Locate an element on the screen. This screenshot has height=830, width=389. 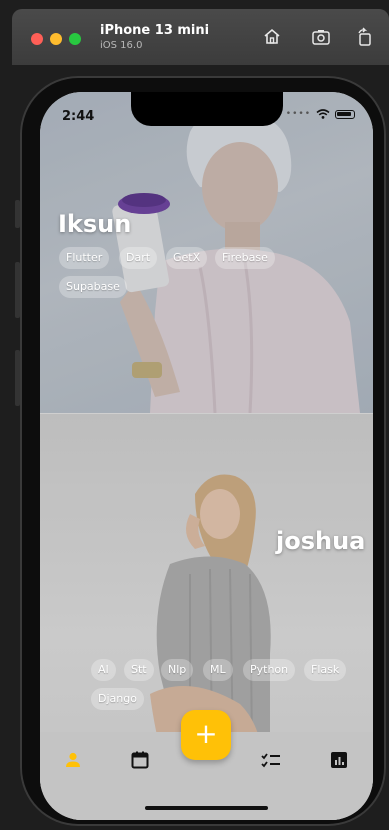
minimize-window-button is located at coordinates (56, 39).